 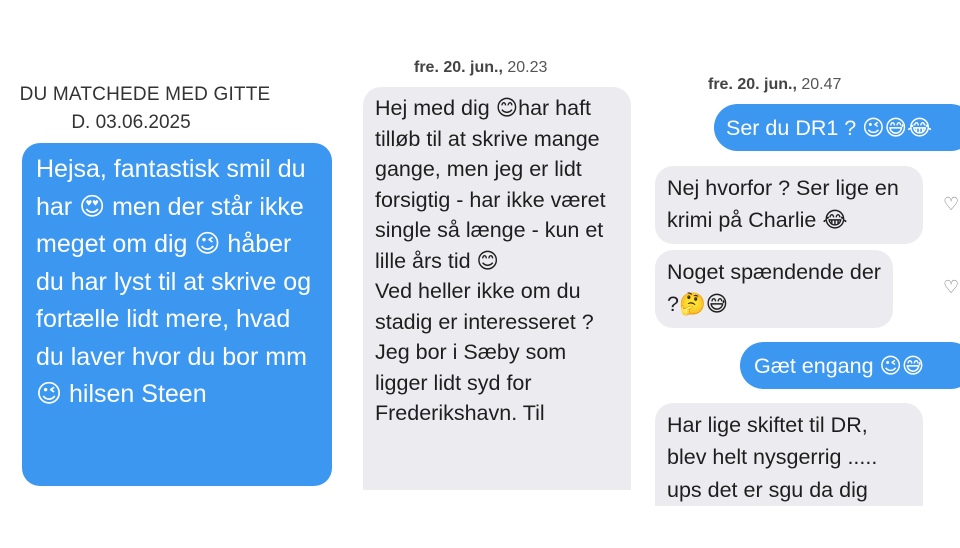 I want to click on outgoing-message-bubble: Ser du DR1 ? 😉😅😂, so click(x=837, y=127).